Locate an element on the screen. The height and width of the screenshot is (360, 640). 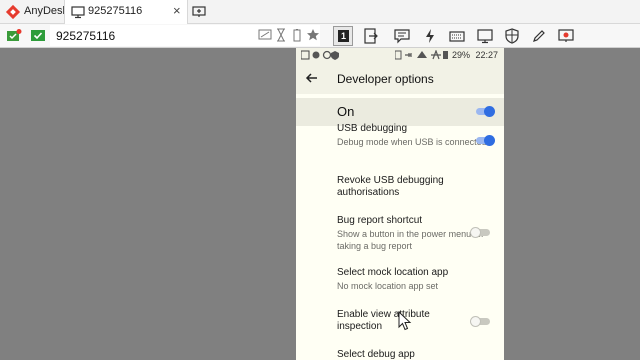
list-item-revoke-usb: Revoke USB debugging authorisations is located at coordinates (412, 187).